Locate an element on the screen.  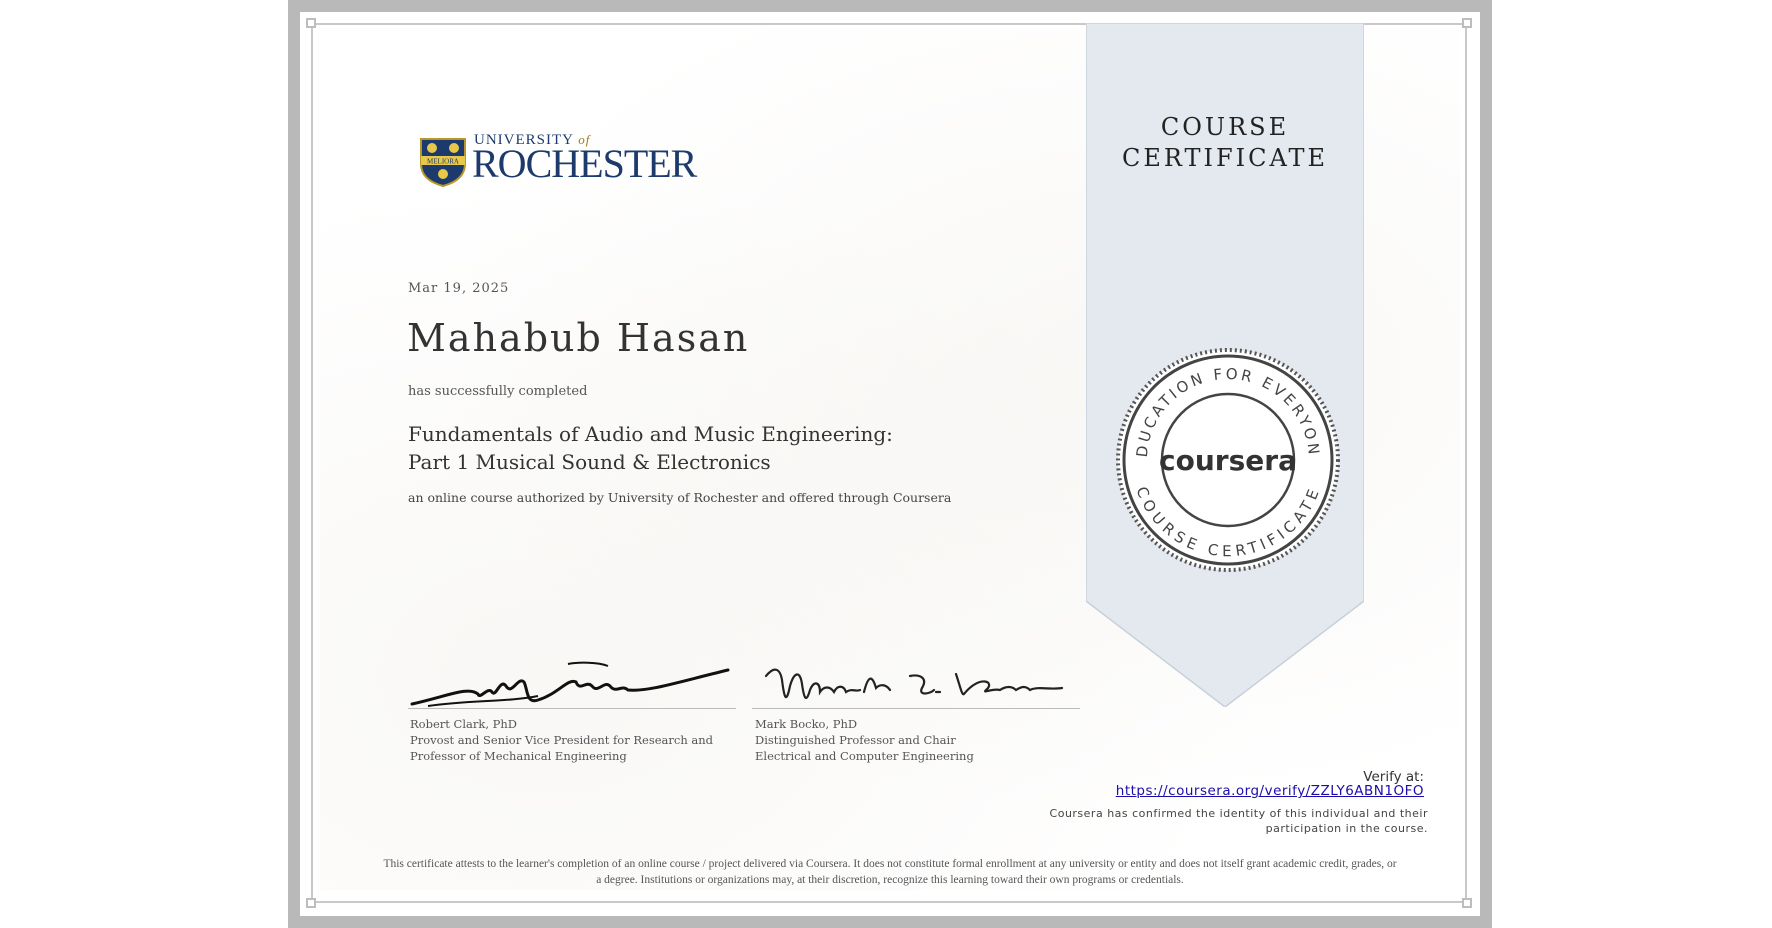
signer-1-title-line2: Professor of Mechanical Engineering is located at coordinates (518, 756).